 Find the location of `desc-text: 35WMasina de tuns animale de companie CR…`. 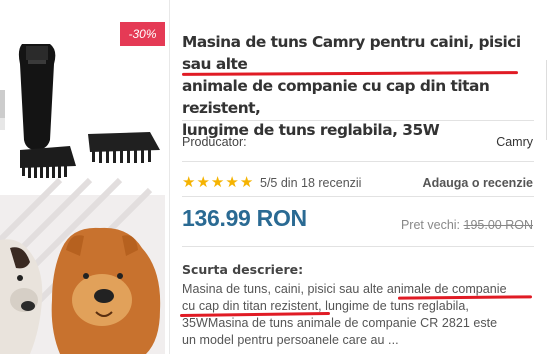

desc-text: 35WMasina de tuns animale de companie CR… is located at coordinates (340, 323).